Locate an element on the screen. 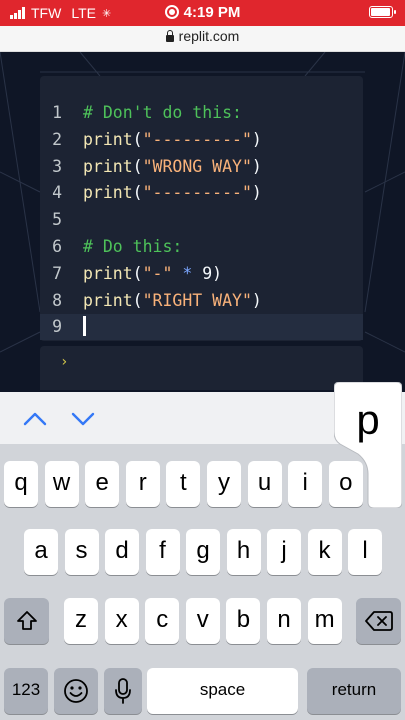 The image size is (405, 720). url-bar: replit.com is located at coordinates (202, 39).